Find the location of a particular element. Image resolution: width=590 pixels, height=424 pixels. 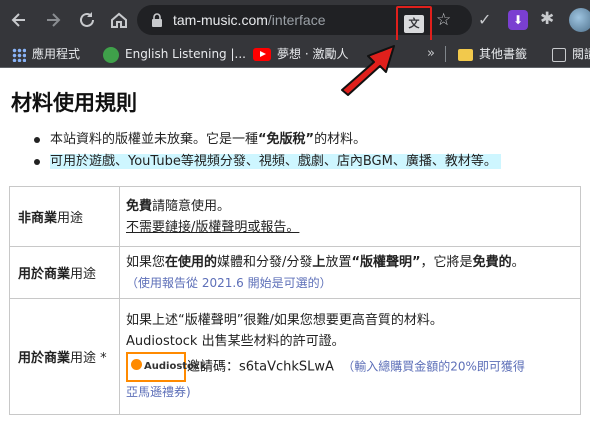

other-bookmarks-label: 其他書籤 is located at coordinates (503, 54).